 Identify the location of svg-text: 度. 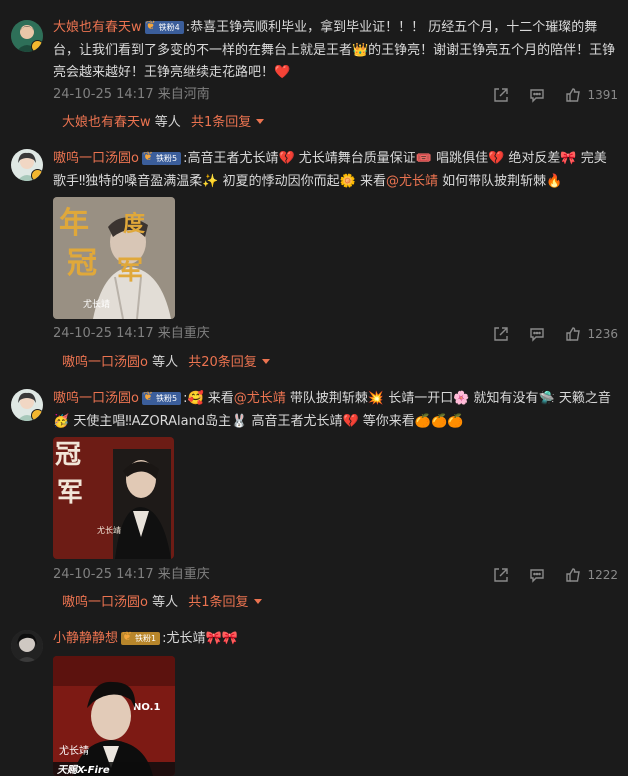
(134, 224).